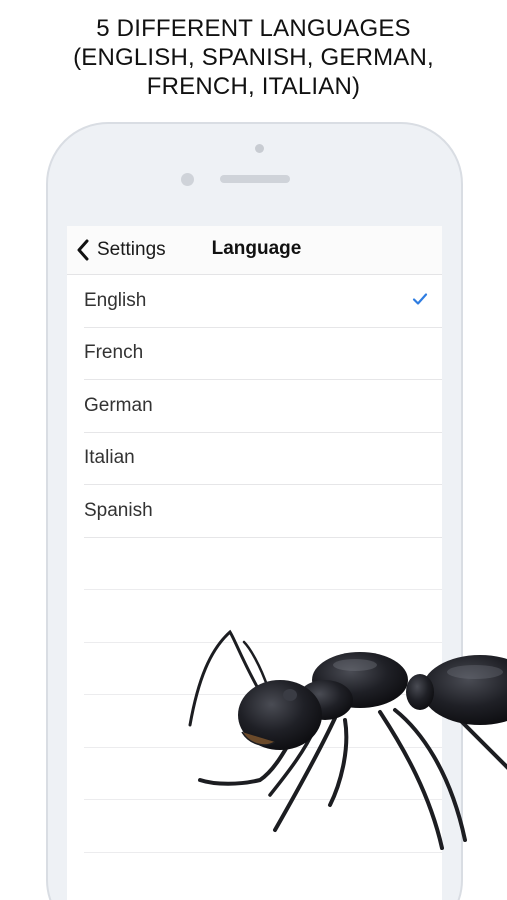 This screenshot has width=507, height=900. What do you see at coordinates (263, 301) in the screenshot?
I see `language-row-english: English` at bounding box center [263, 301].